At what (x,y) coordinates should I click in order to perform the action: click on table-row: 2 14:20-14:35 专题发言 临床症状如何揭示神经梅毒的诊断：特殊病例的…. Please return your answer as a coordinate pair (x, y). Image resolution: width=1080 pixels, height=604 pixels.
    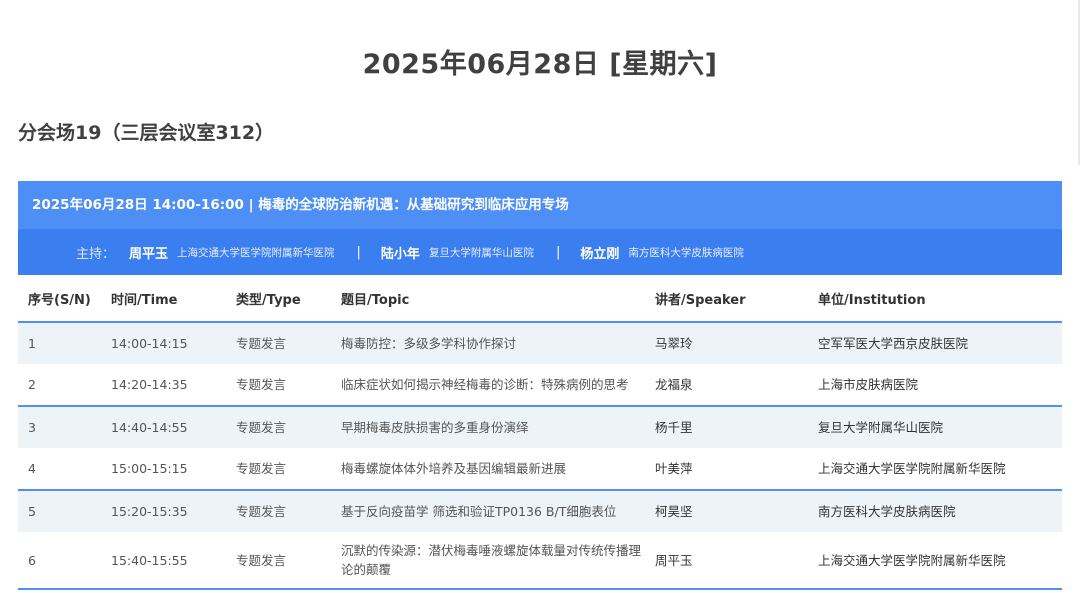
    Looking at the image, I should click on (540, 385).